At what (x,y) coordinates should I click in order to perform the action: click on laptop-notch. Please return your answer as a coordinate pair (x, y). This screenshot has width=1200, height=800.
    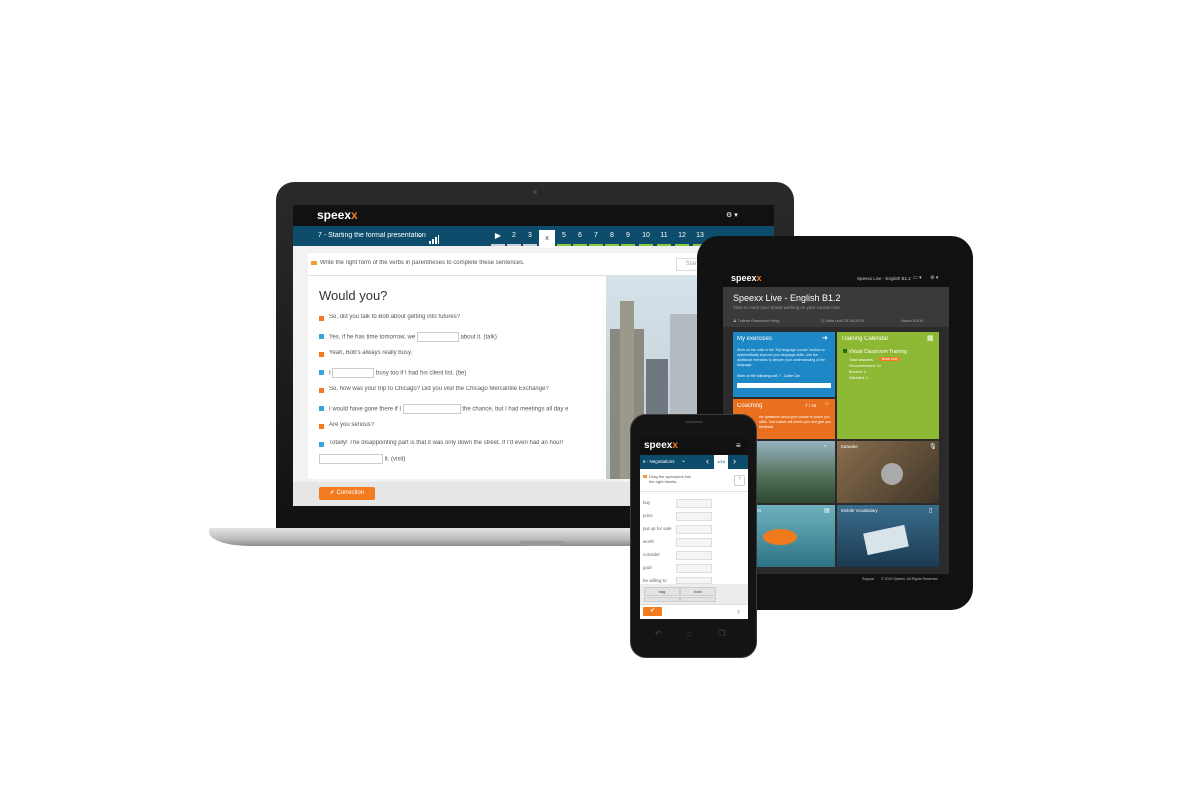
    Looking at the image, I should click on (542, 543).